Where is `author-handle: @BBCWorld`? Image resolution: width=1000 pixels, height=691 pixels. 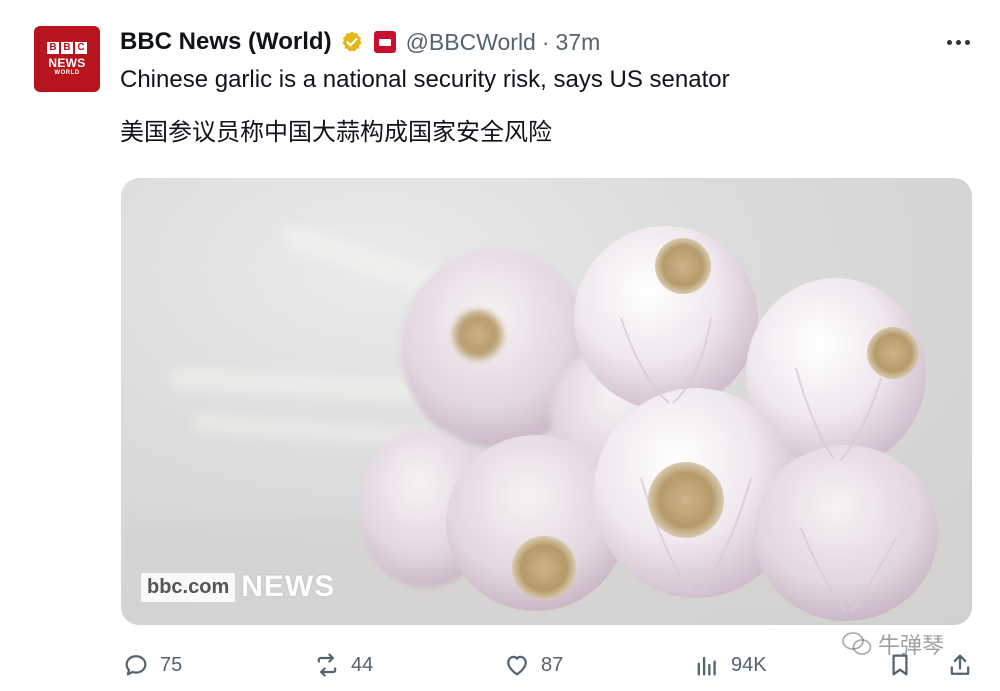 author-handle: @BBCWorld is located at coordinates (471, 42).